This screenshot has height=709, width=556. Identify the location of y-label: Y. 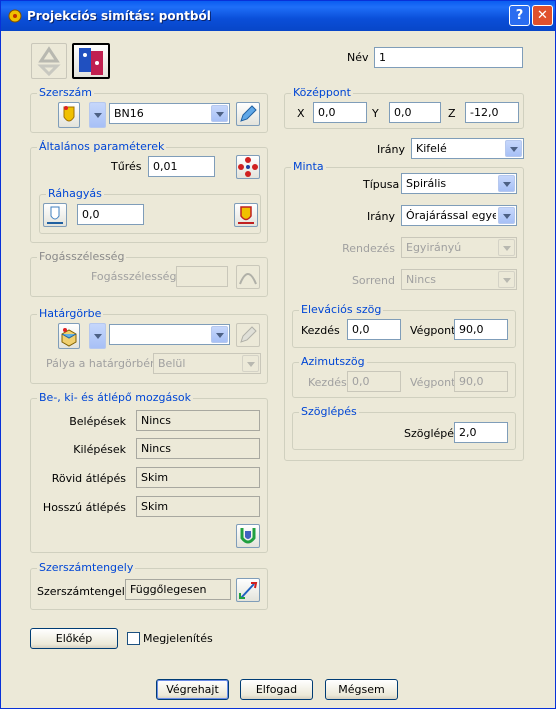
(375, 113).